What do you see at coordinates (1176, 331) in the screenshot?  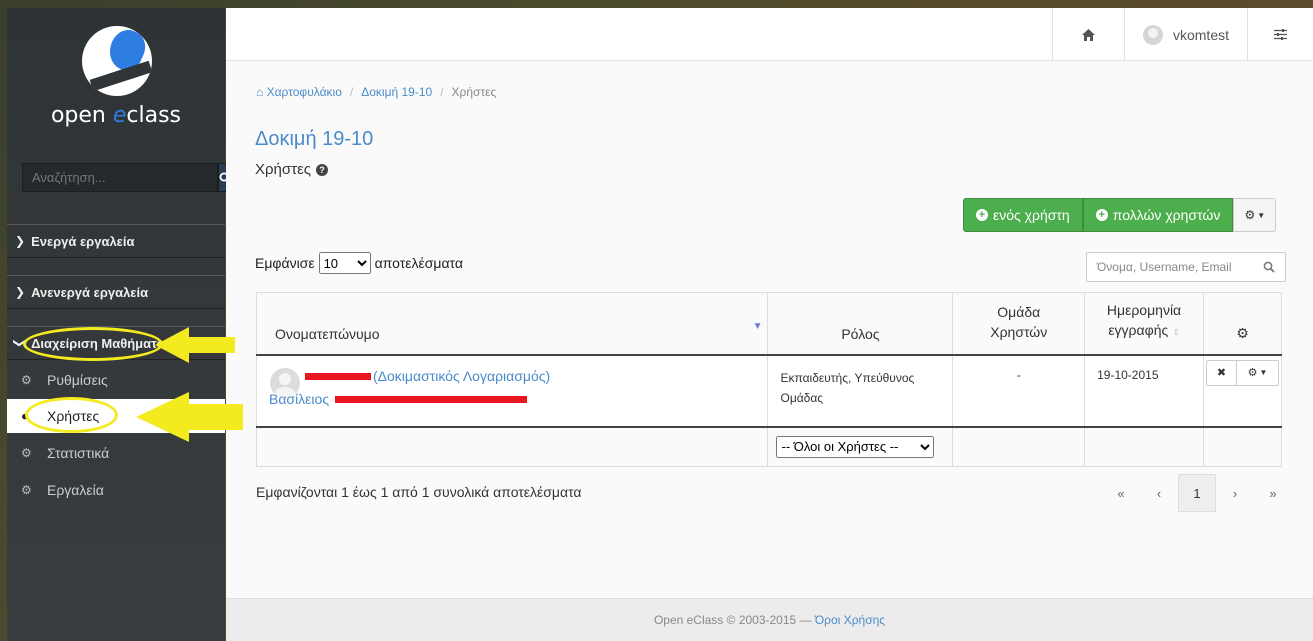 I see `sort-icon: ⇕` at bounding box center [1176, 331].